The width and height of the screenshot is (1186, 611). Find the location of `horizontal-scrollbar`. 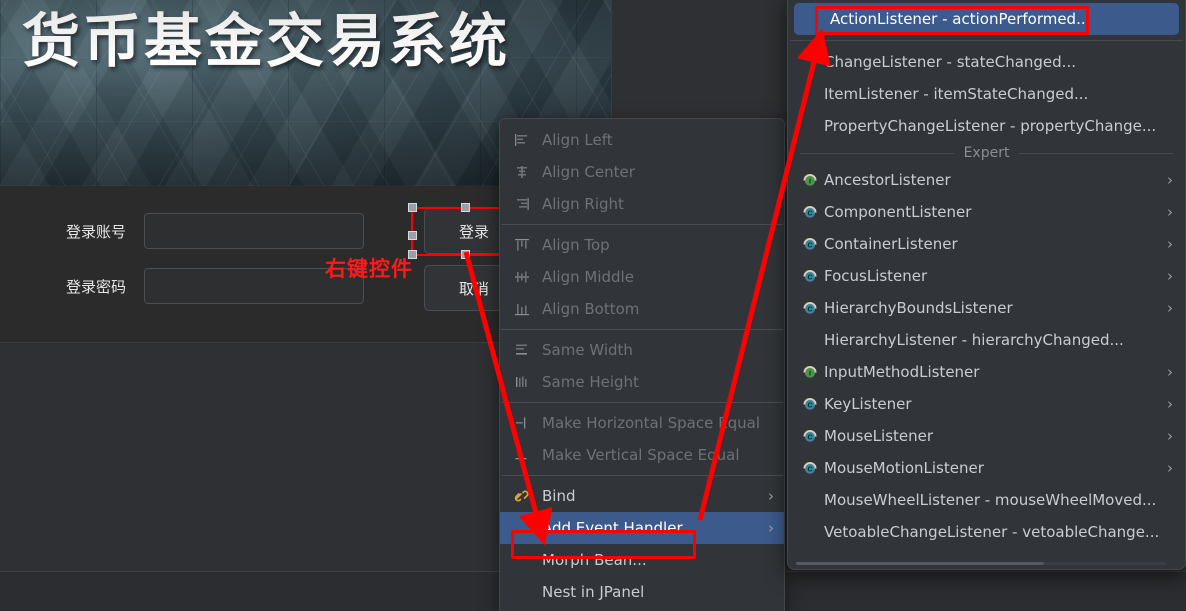

horizontal-scrollbar is located at coordinates (981, 563).